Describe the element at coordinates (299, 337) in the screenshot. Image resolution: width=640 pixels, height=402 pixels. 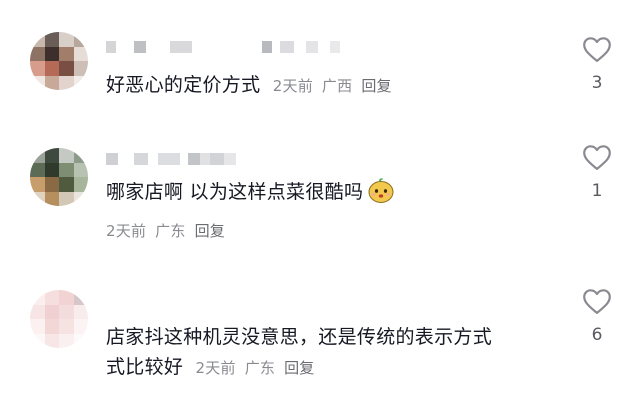
I see `comment-body-line1: 店家抖这种机灵没意思，还是传统的表示方式` at that location.